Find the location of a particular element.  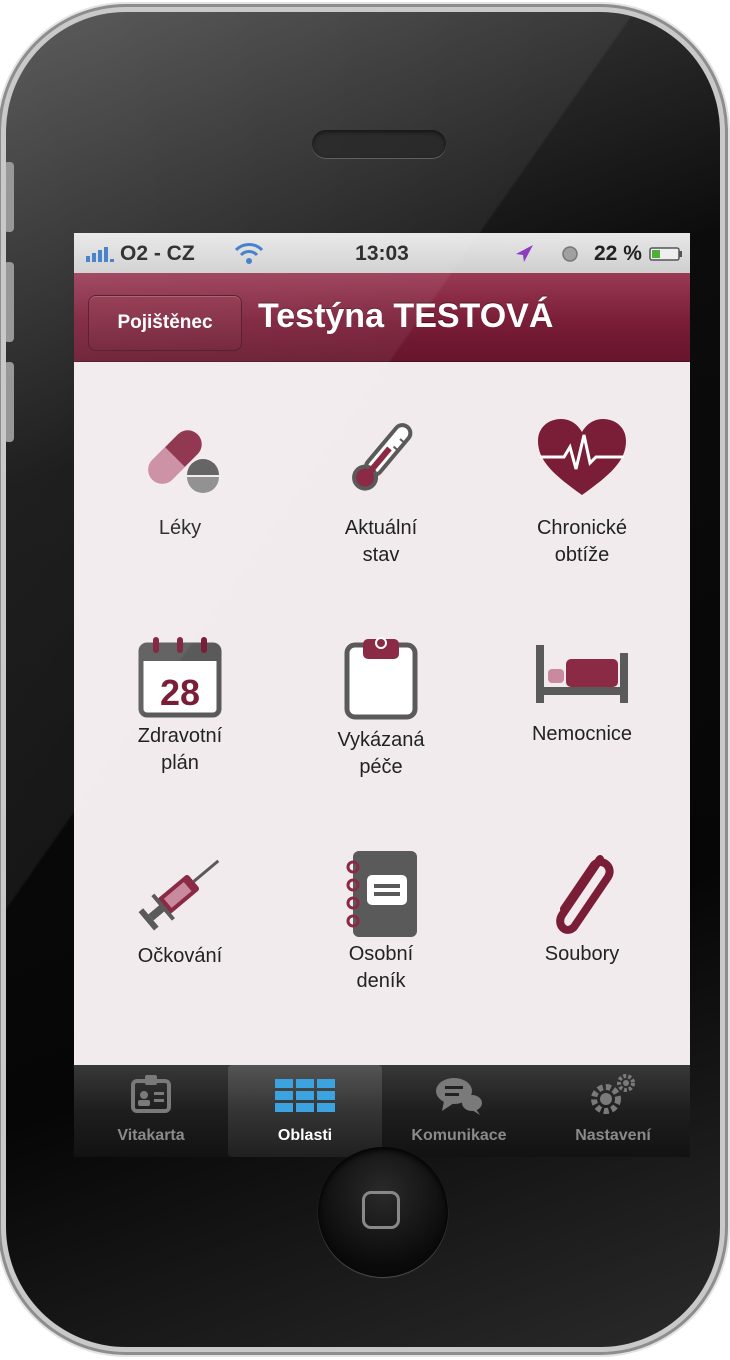

grid-icon is located at coordinates (305, 1095).